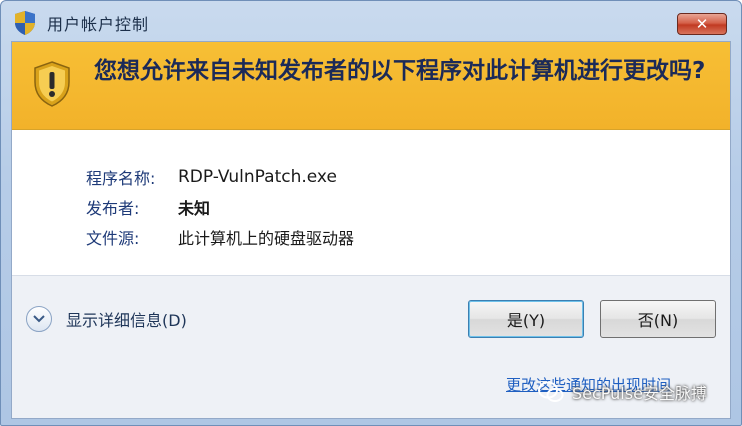 Image resolution: width=742 pixels, height=426 pixels. Describe the element at coordinates (257, 177) in the screenshot. I see `program-name-value: RDP-VulnPatch.exe` at that location.